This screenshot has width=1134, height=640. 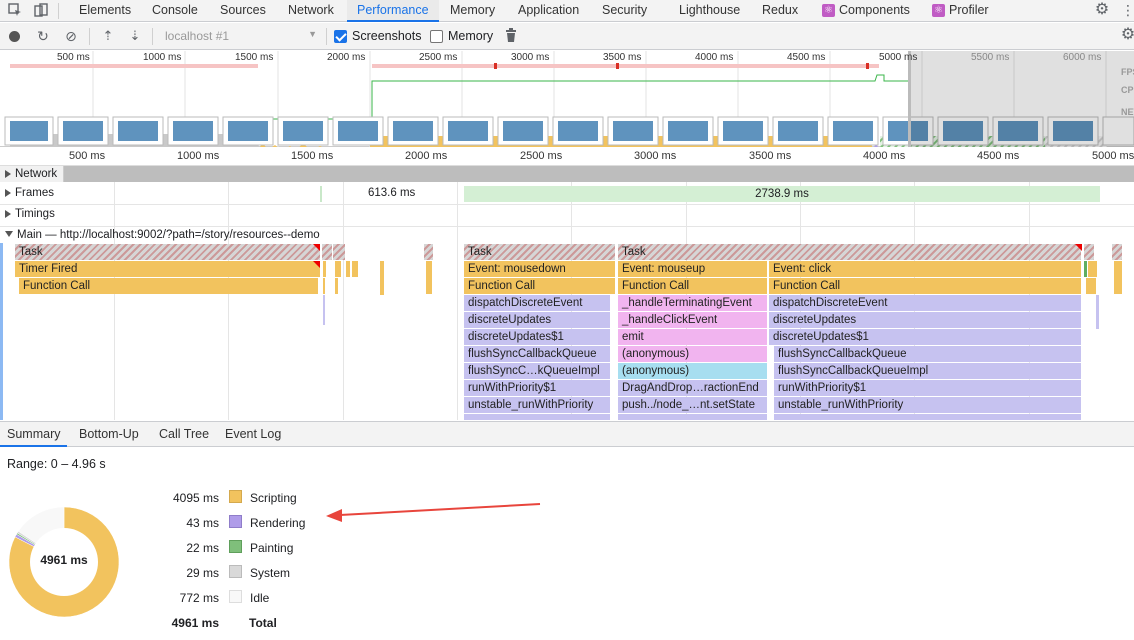 I want to click on more-options-icon: ⋮, so click(x=1127, y=10).